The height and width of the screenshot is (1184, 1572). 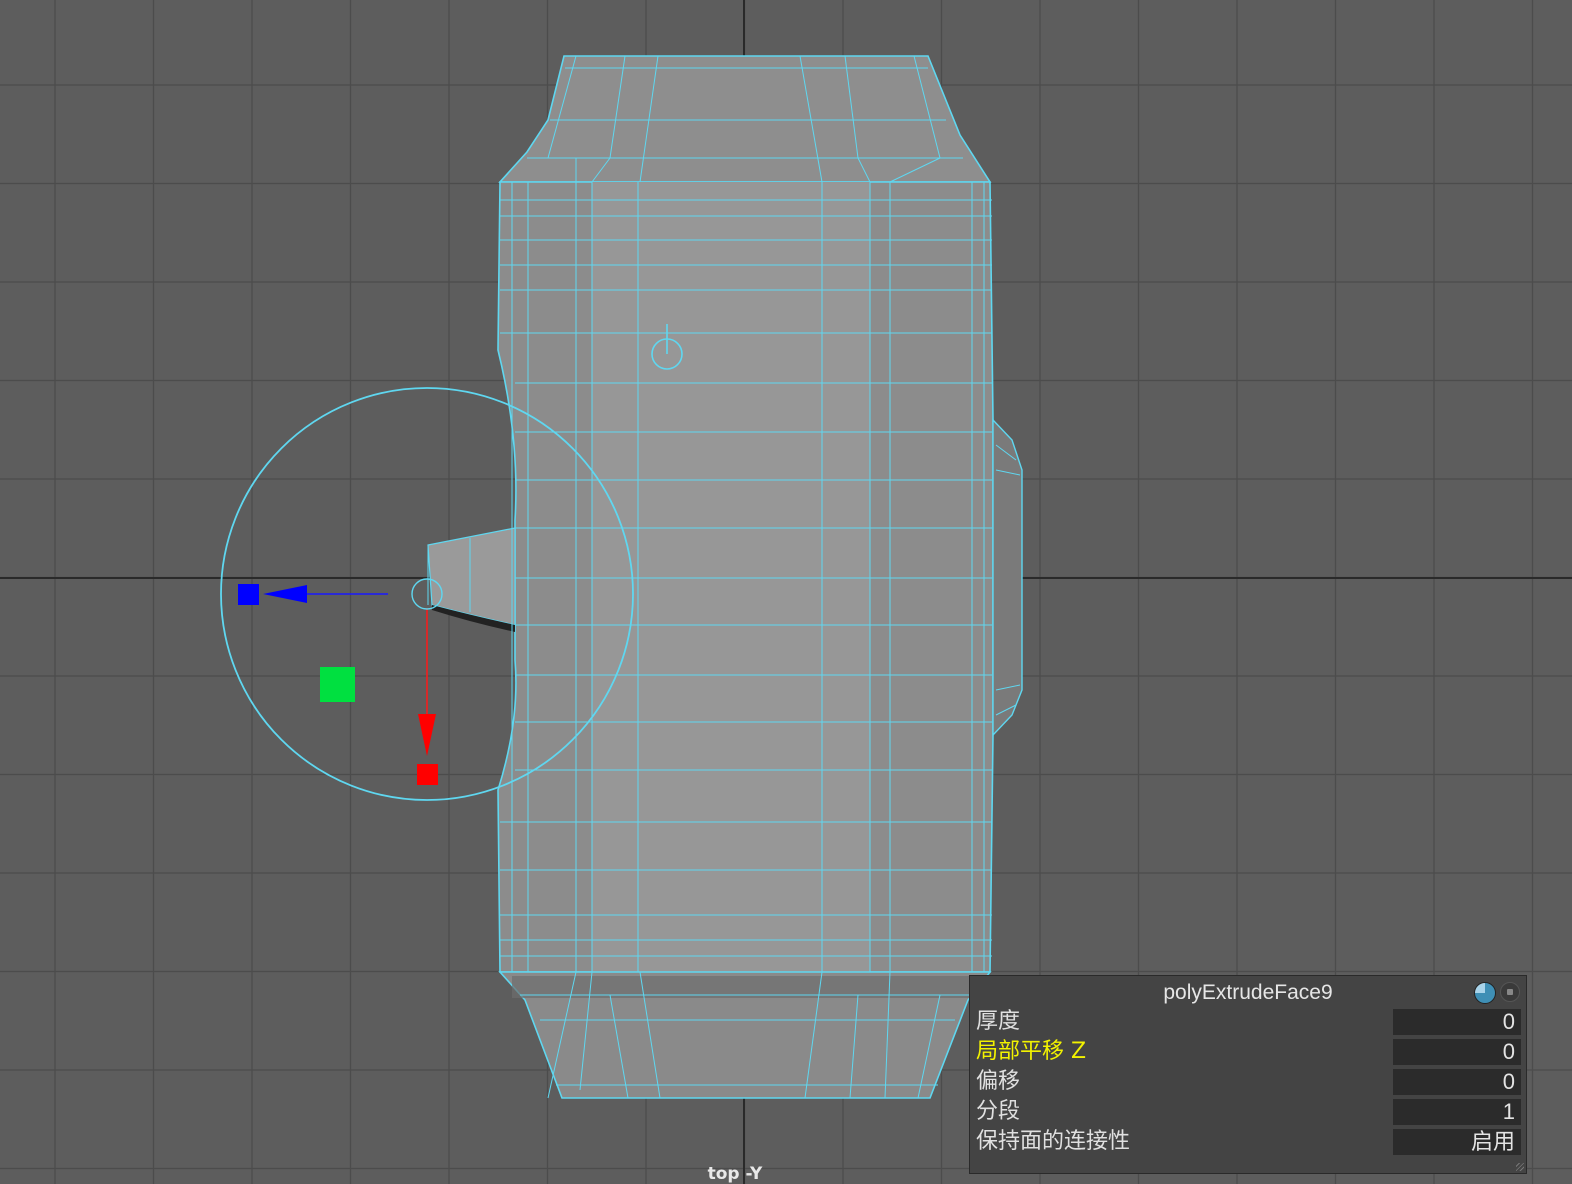 I want to click on node-title: polyExtrudeFace9, so click(x=1248, y=992).